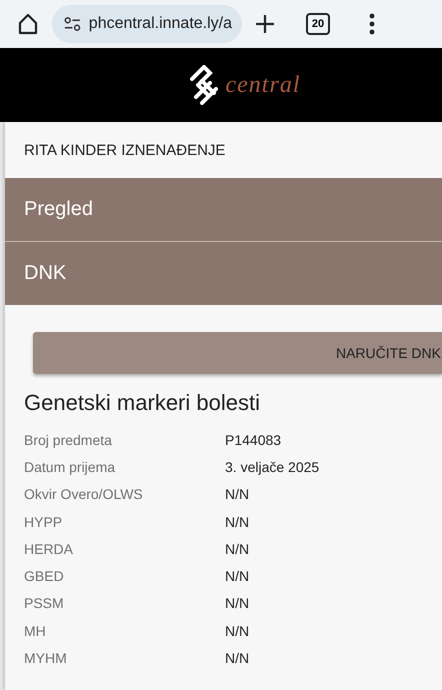  I want to click on section-bar: DNK, so click(223, 273).